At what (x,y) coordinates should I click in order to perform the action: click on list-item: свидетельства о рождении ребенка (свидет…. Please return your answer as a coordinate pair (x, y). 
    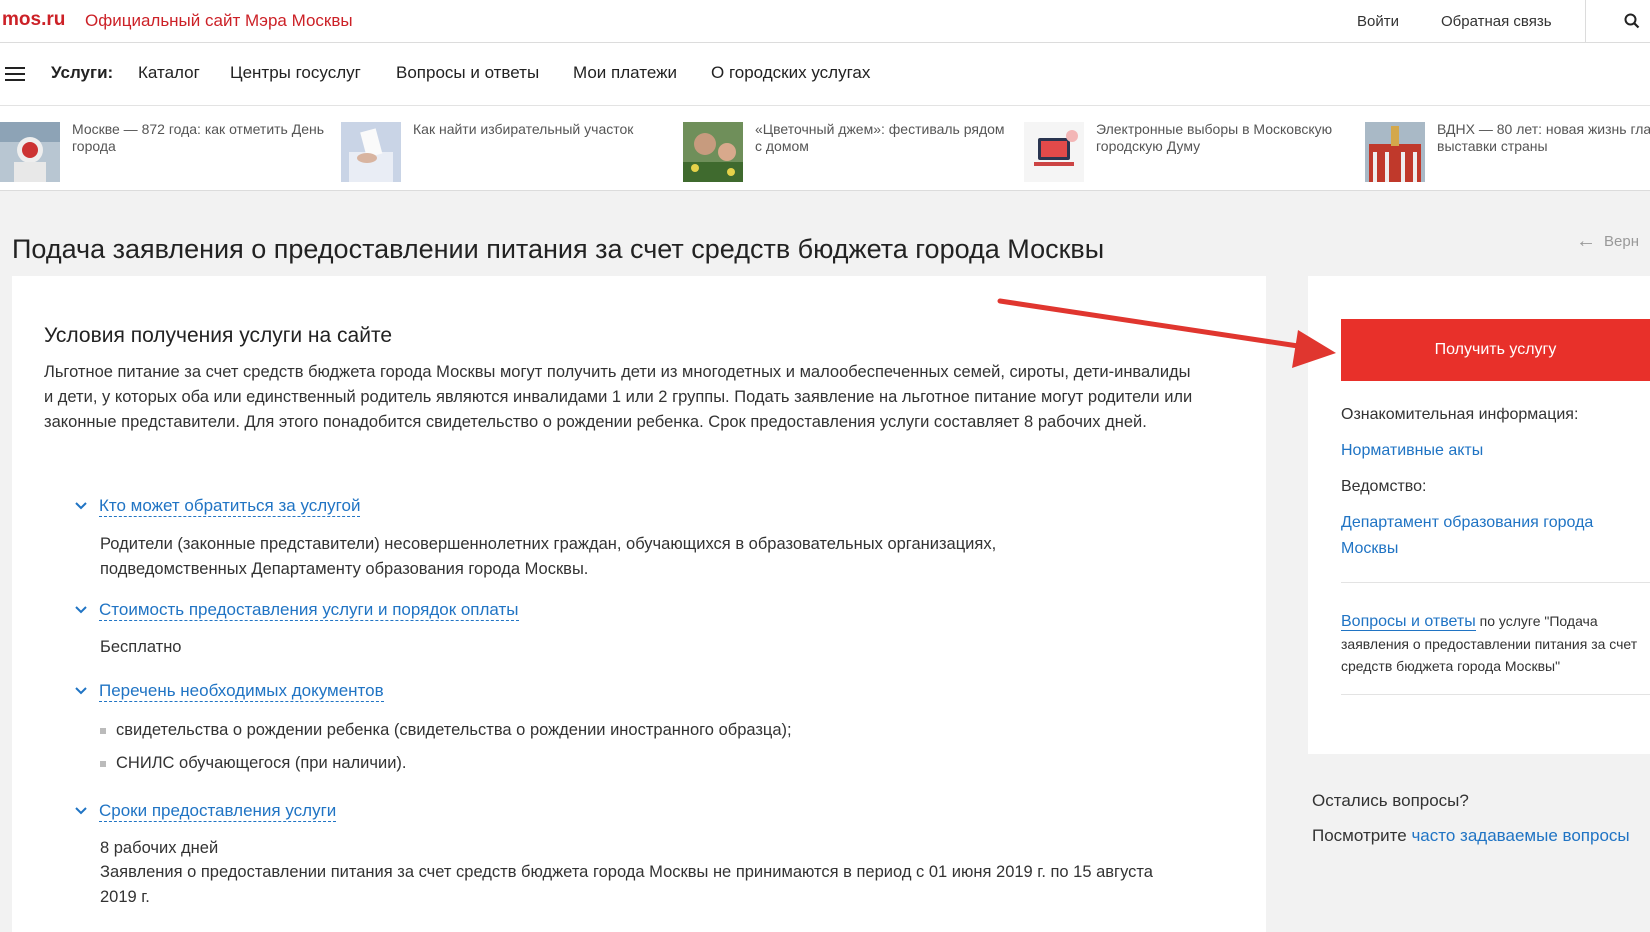
    Looking at the image, I should click on (446, 730).